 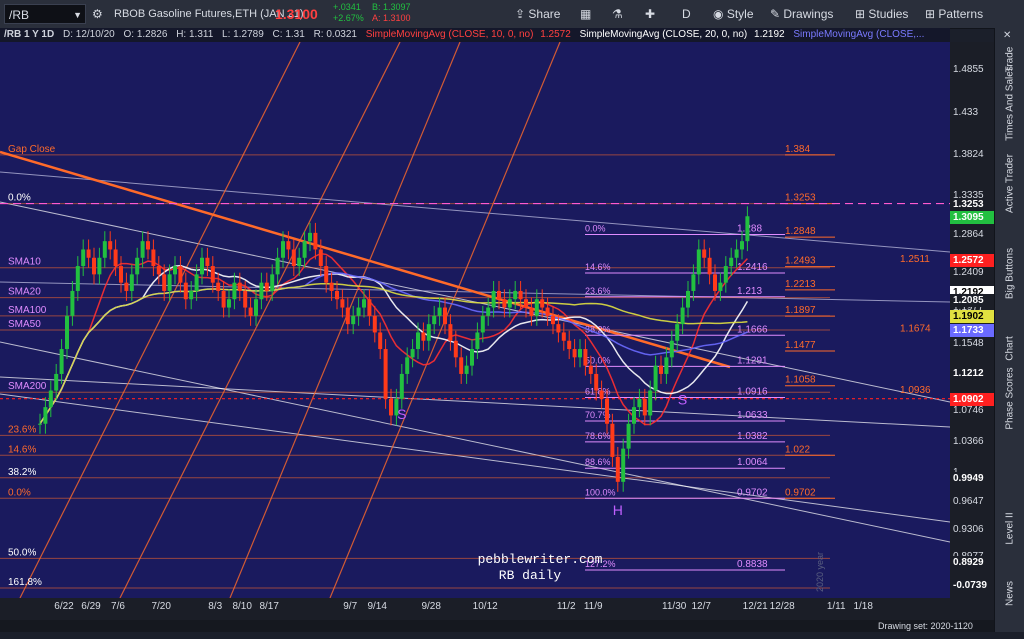 I want to click on fib-level-label: SMA200, so click(x=27, y=386).